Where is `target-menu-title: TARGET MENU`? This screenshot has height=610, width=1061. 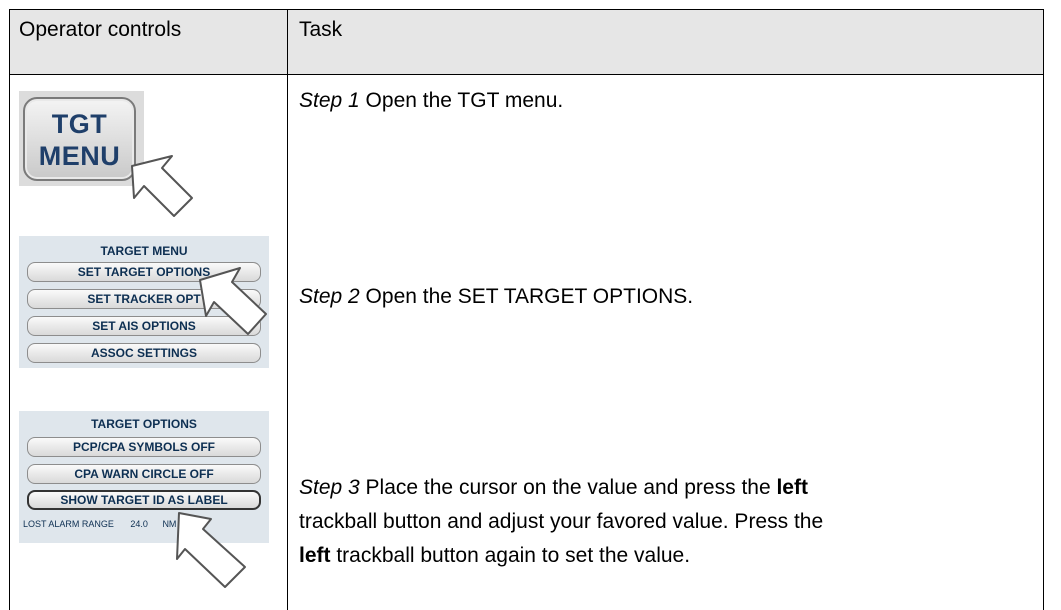 target-menu-title: TARGET MENU is located at coordinates (144, 251).